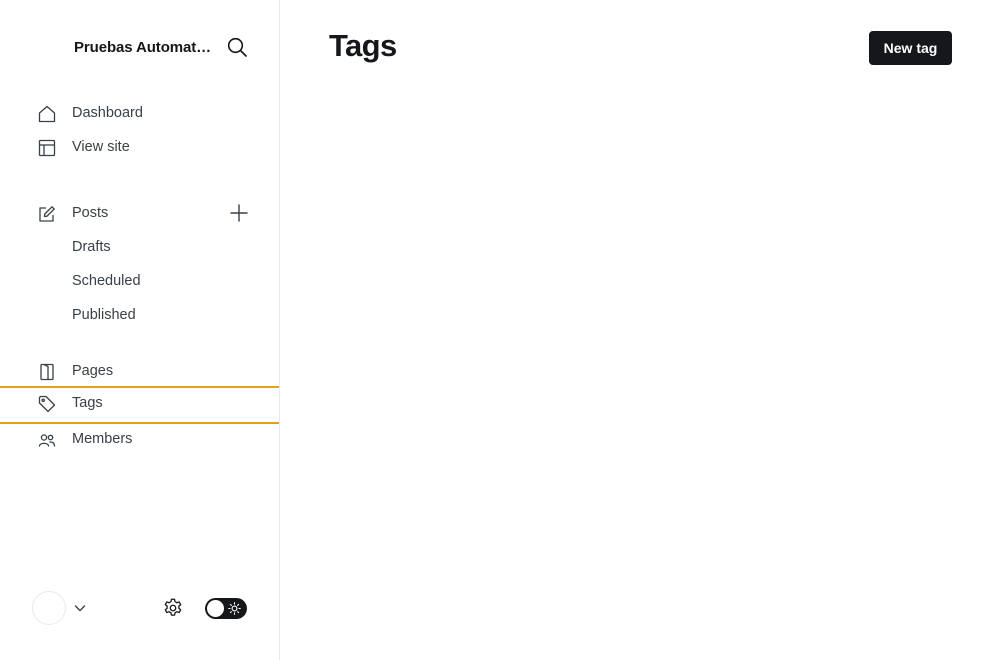  What do you see at coordinates (47, 214) in the screenshot?
I see `pencil-icon` at bounding box center [47, 214].